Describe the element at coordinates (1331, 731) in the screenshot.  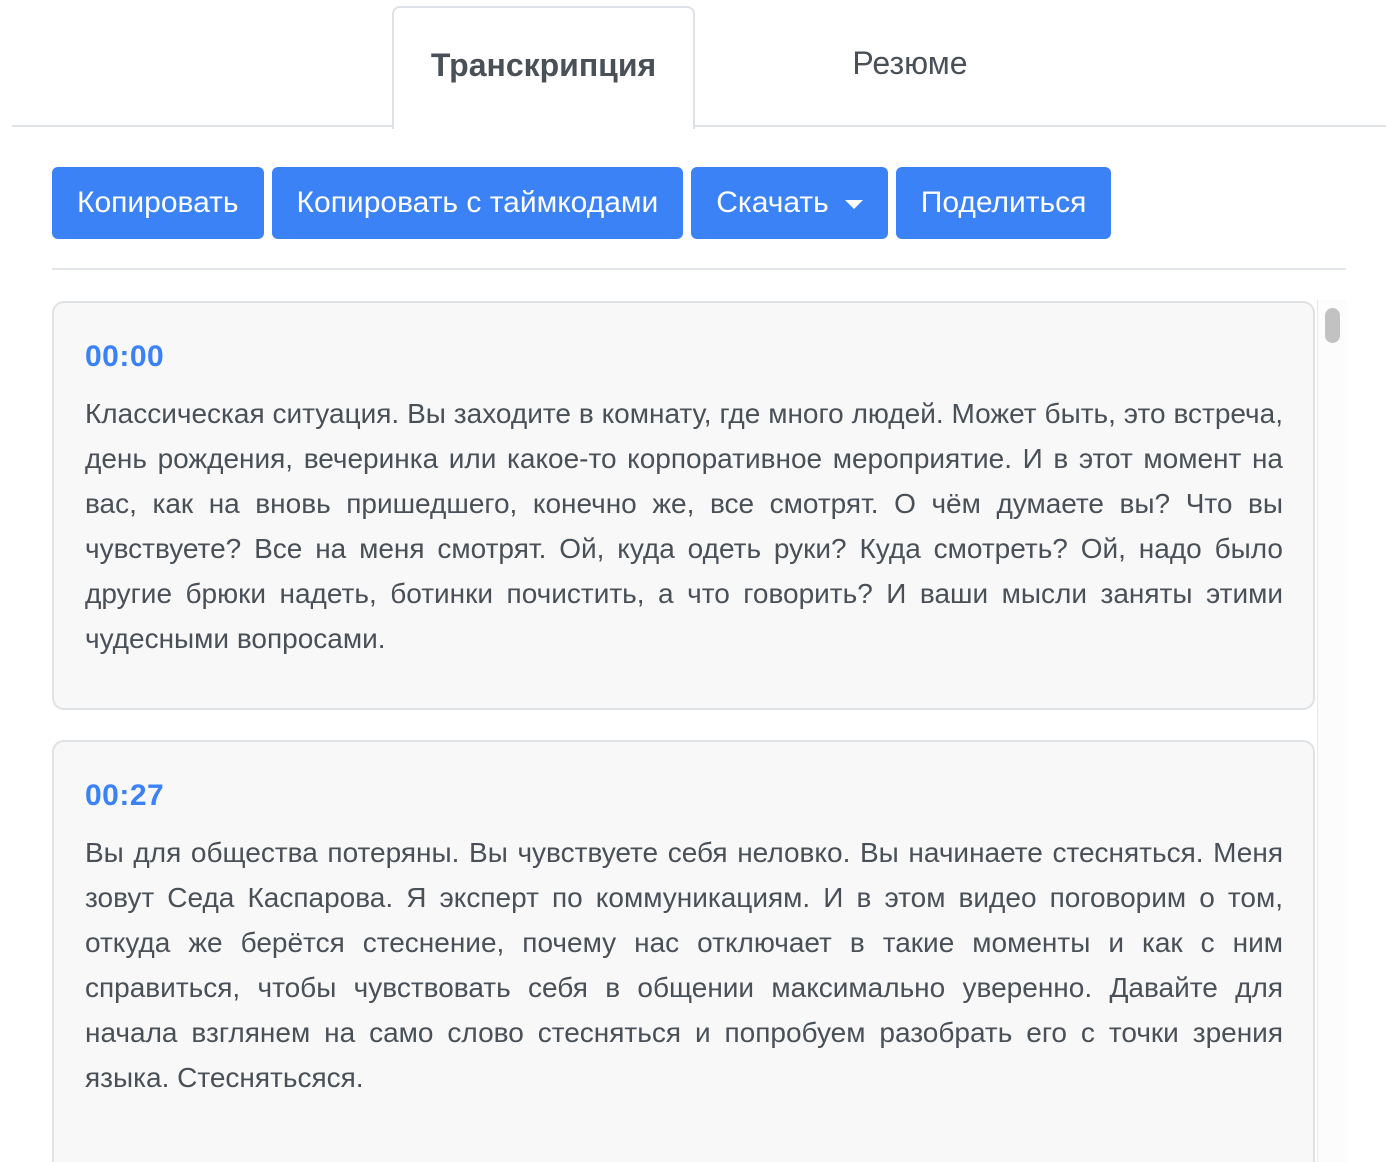
I see `scrollbar-track` at that location.